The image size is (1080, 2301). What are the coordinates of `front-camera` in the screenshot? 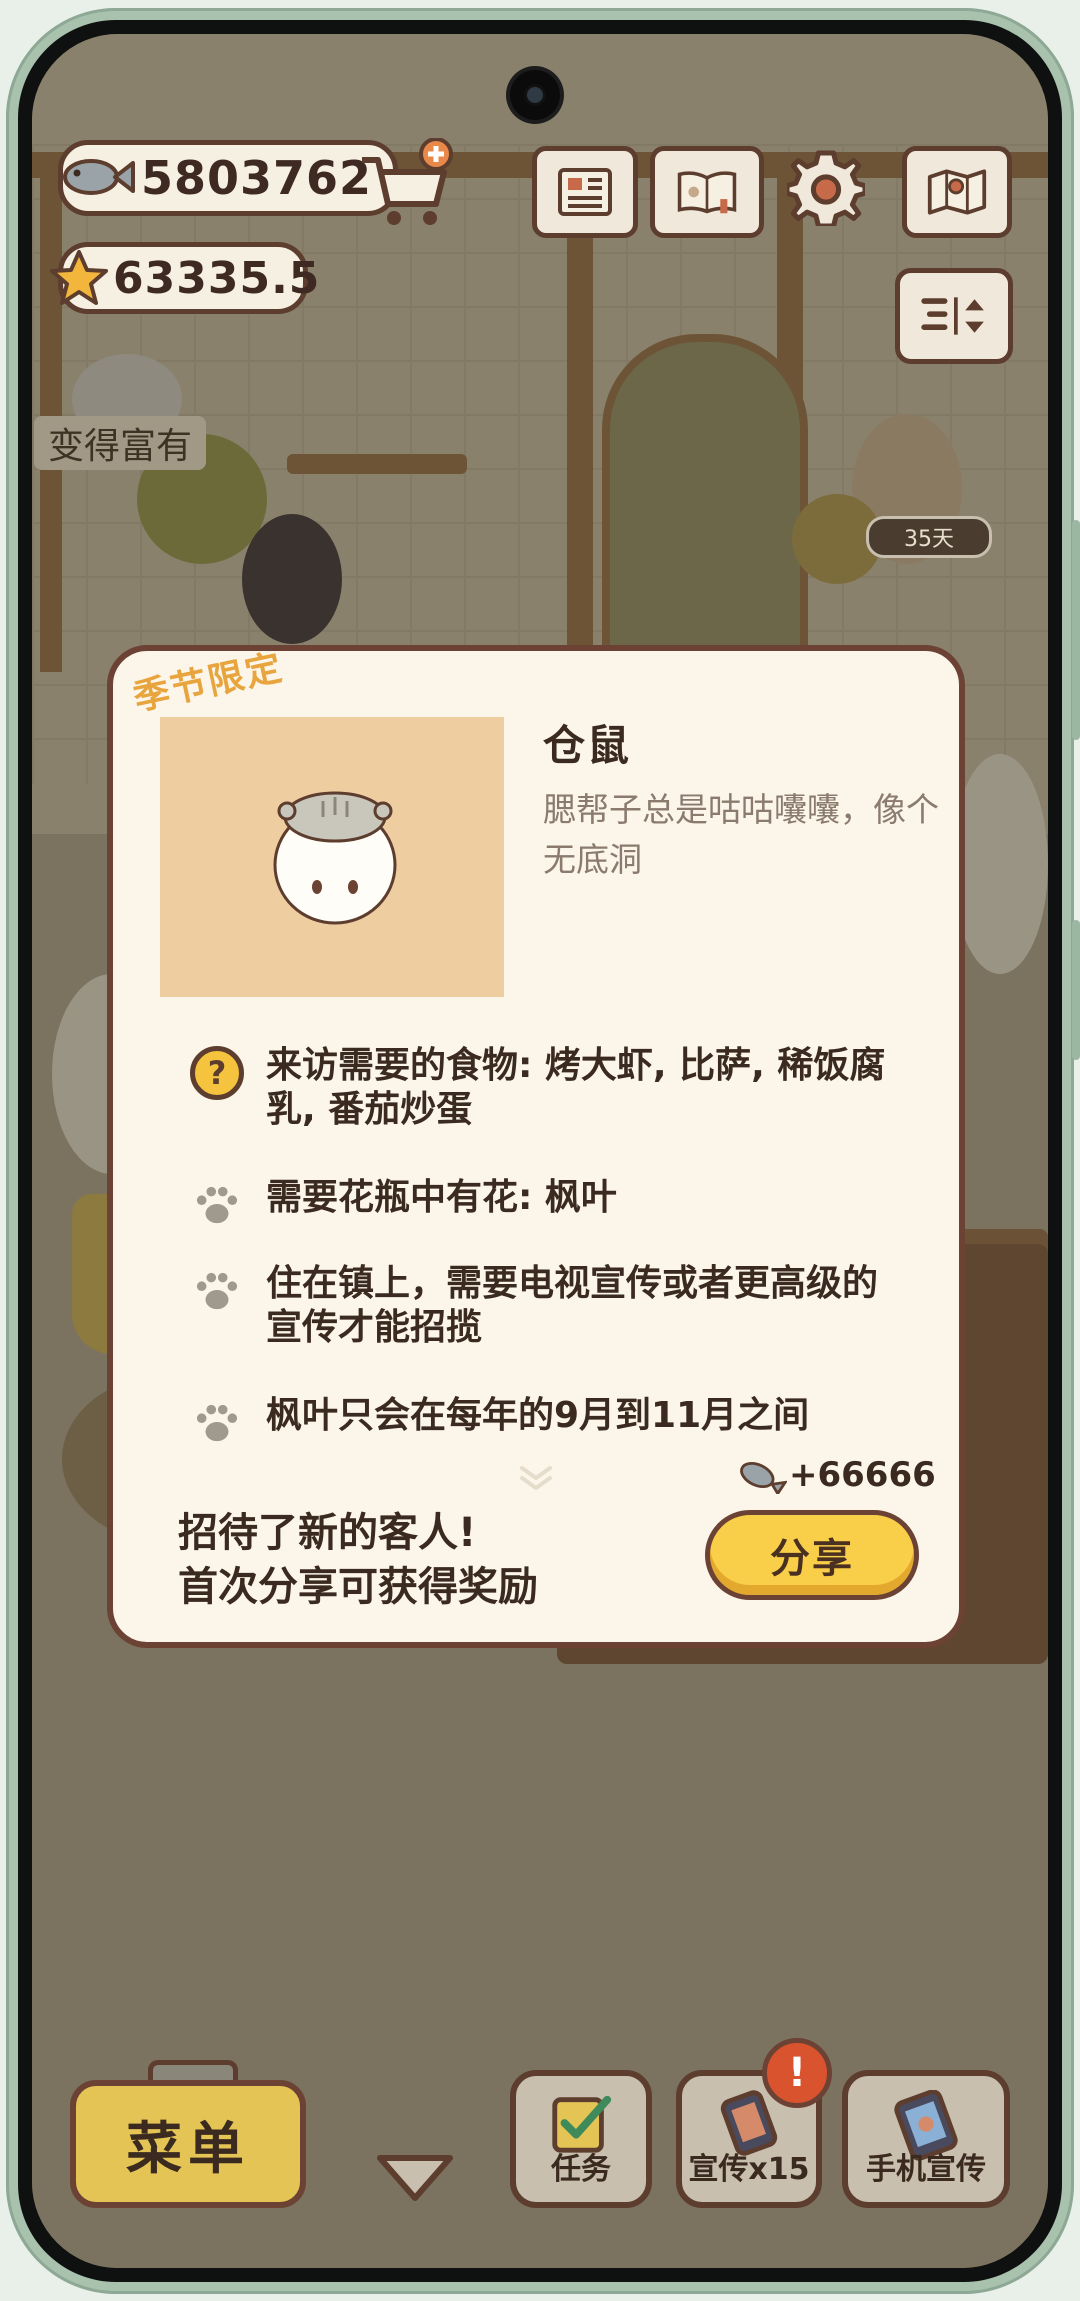 It's located at (535, 95).